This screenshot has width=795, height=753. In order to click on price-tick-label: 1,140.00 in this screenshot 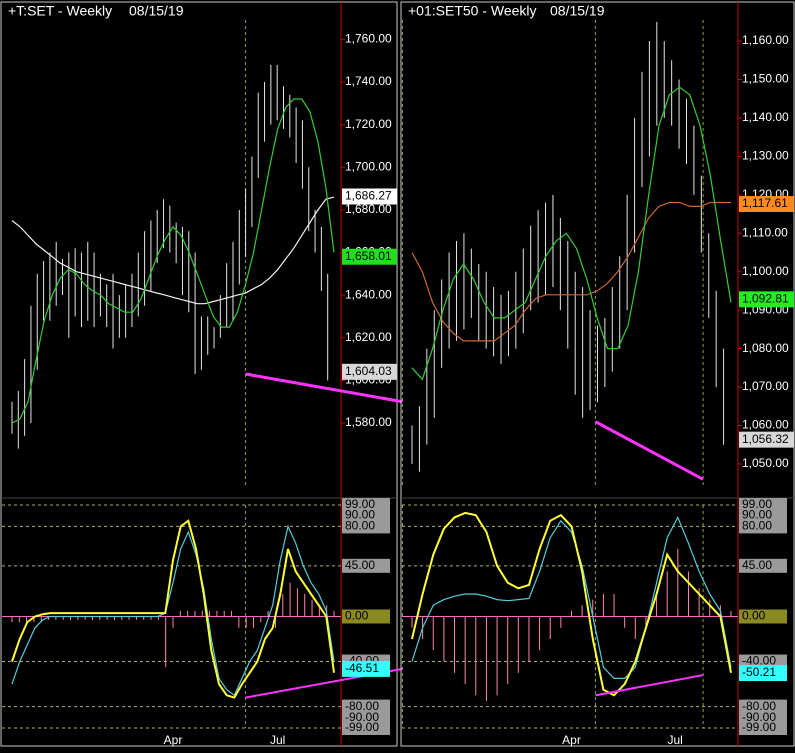, I will do `click(765, 117)`.